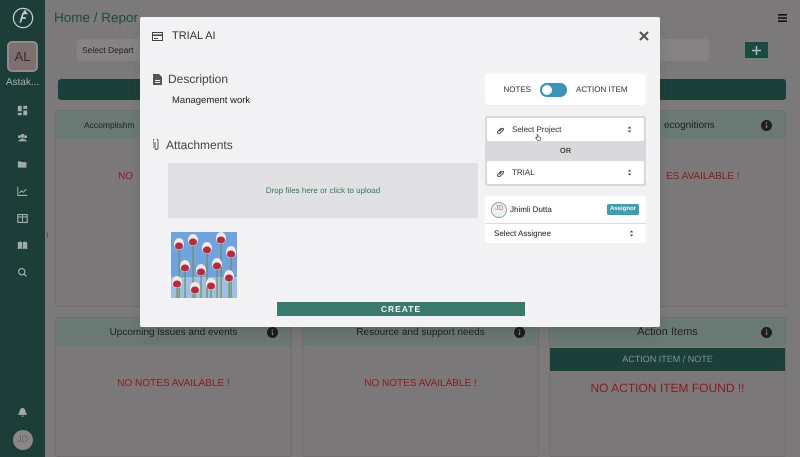 The image size is (800, 457). Describe the element at coordinates (644, 36) in the screenshot. I see `close-icon` at that location.